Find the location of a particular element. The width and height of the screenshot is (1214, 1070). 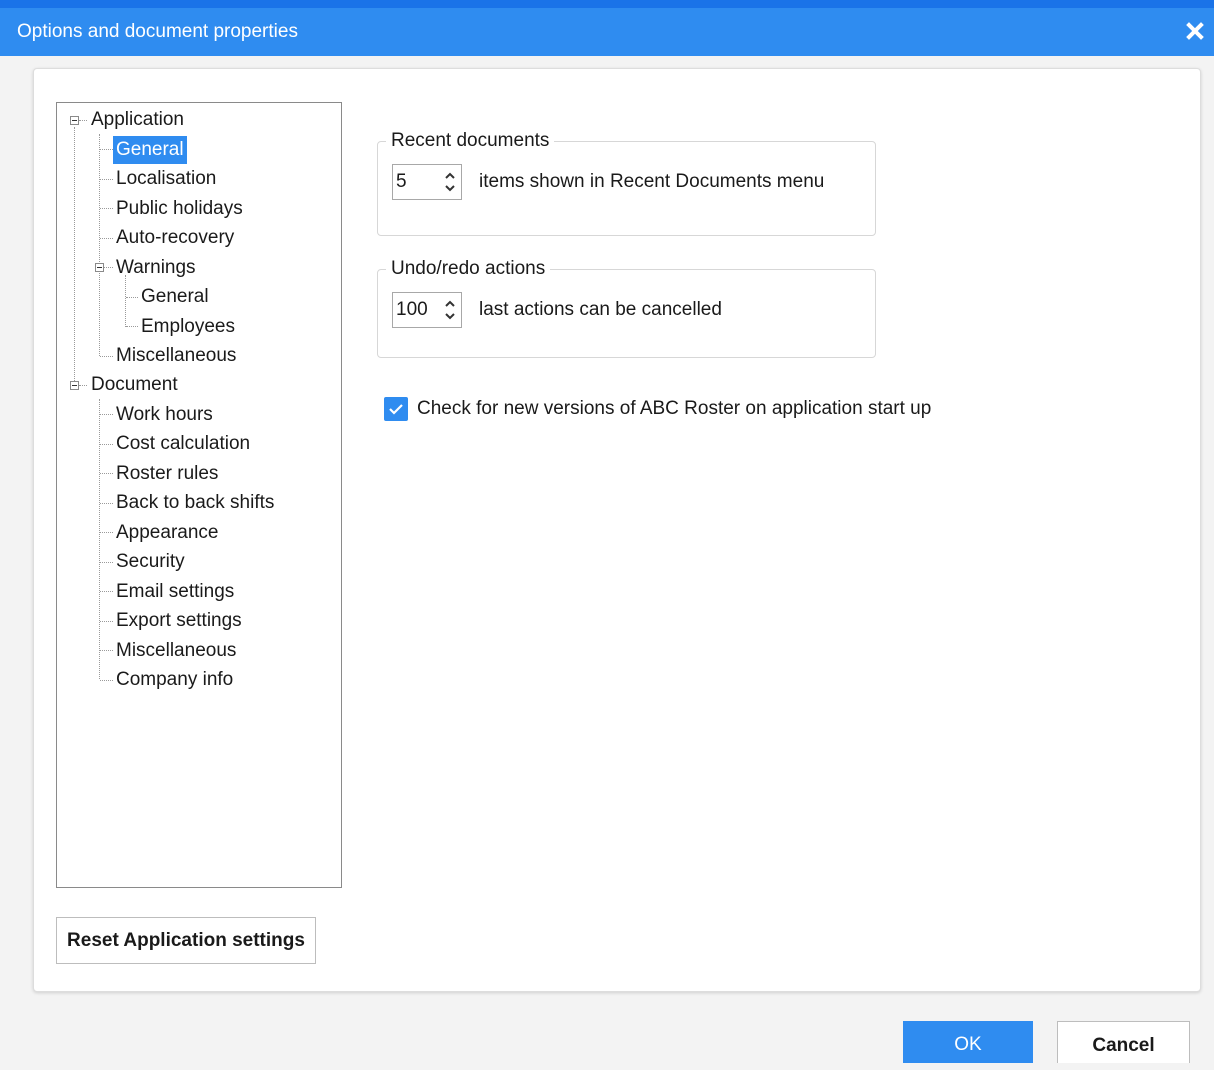

undo-actions-description: last actions can be cancelled is located at coordinates (600, 309).